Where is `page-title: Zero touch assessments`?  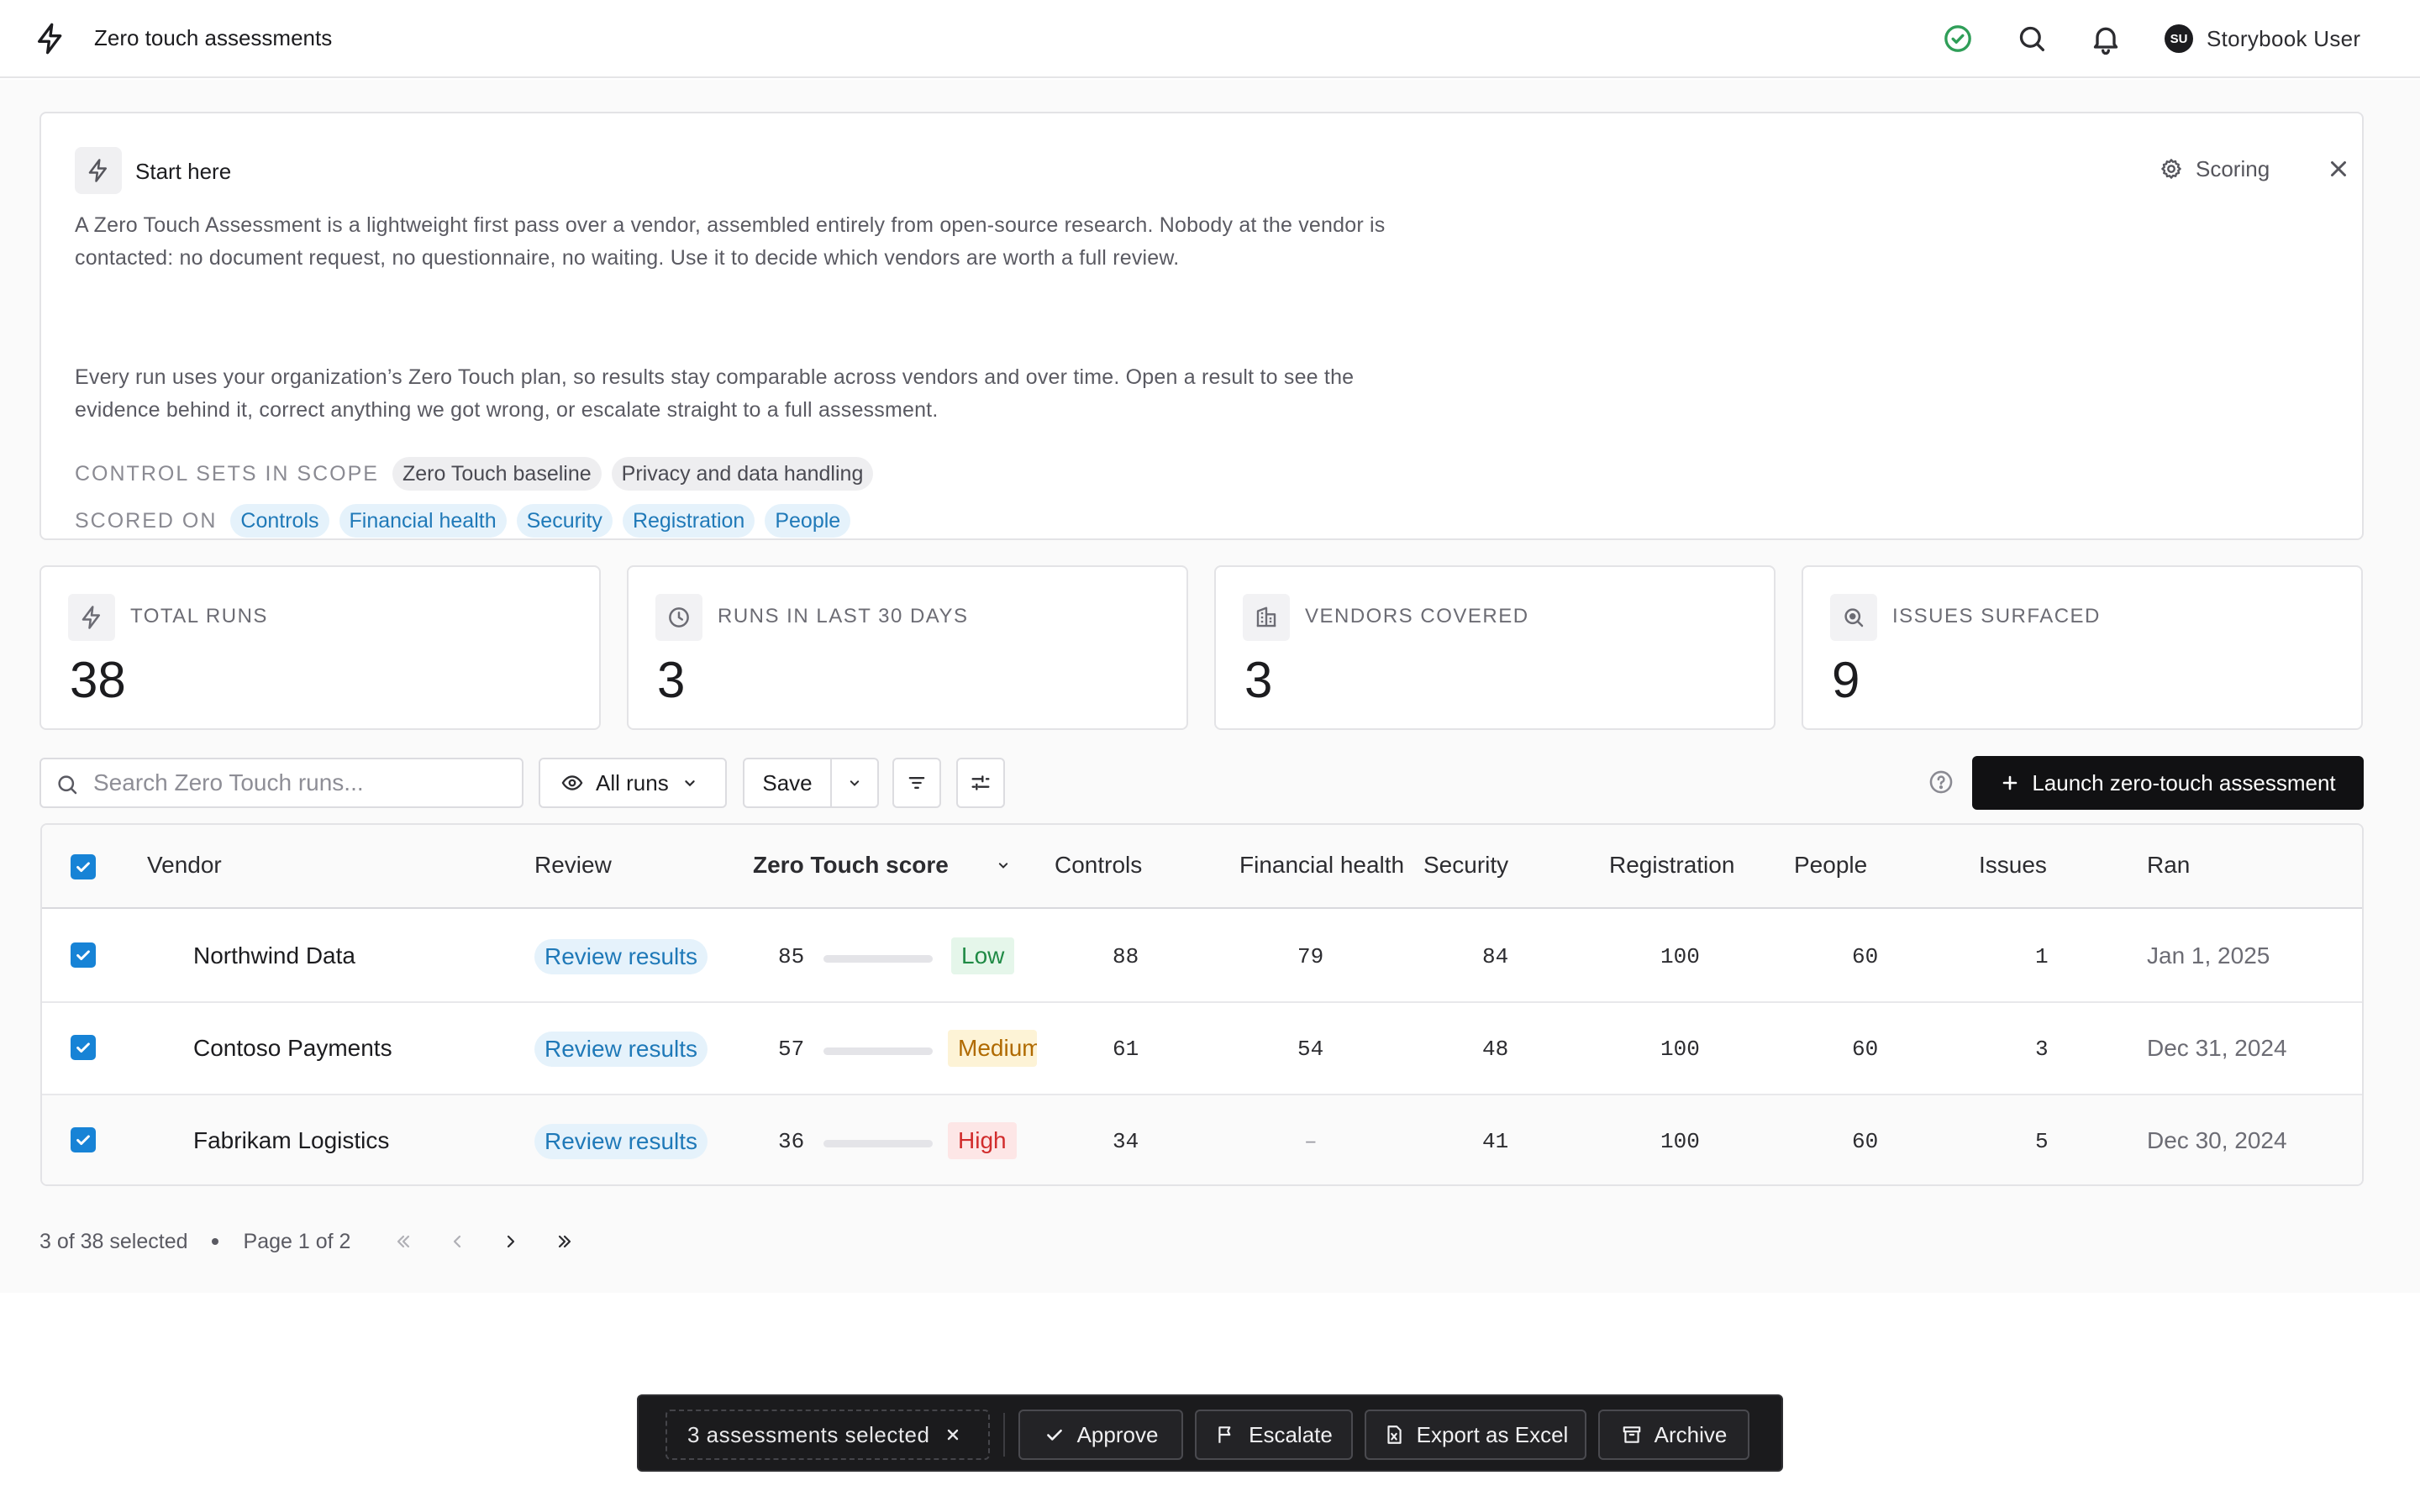
page-title: Zero touch assessments is located at coordinates (214, 37).